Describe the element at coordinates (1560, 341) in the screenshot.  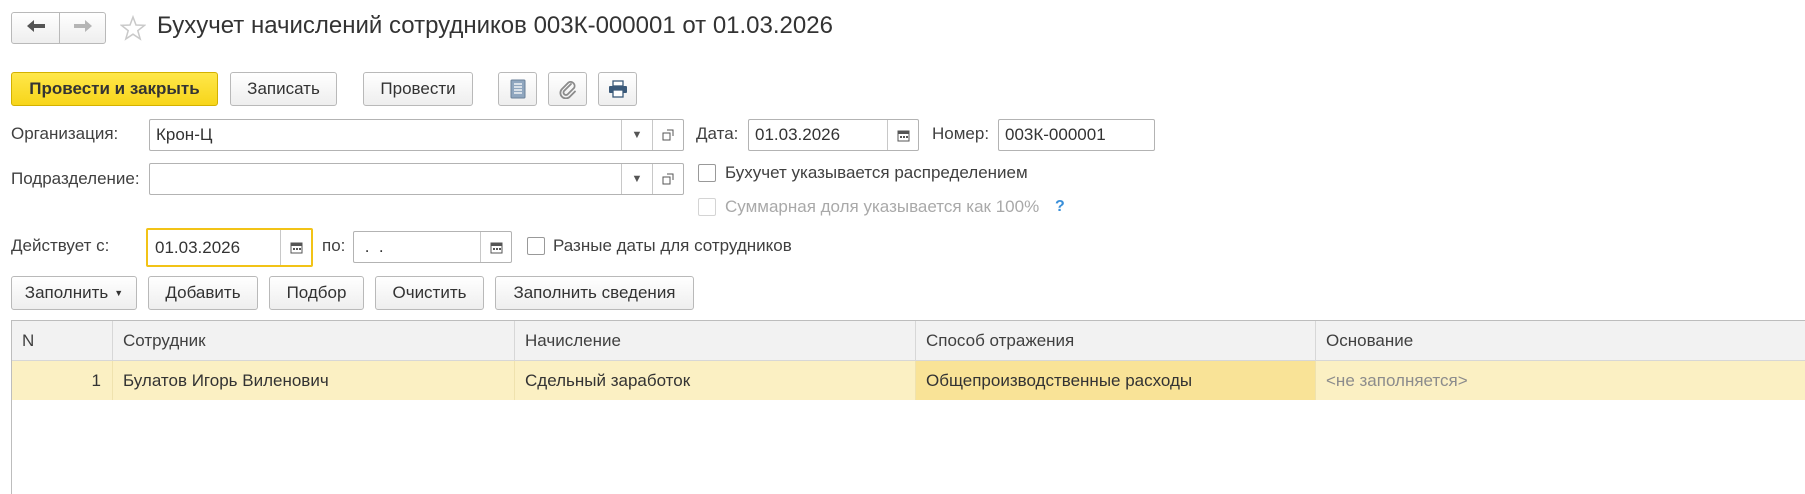
I see `column-header-basis: Основание` at that location.